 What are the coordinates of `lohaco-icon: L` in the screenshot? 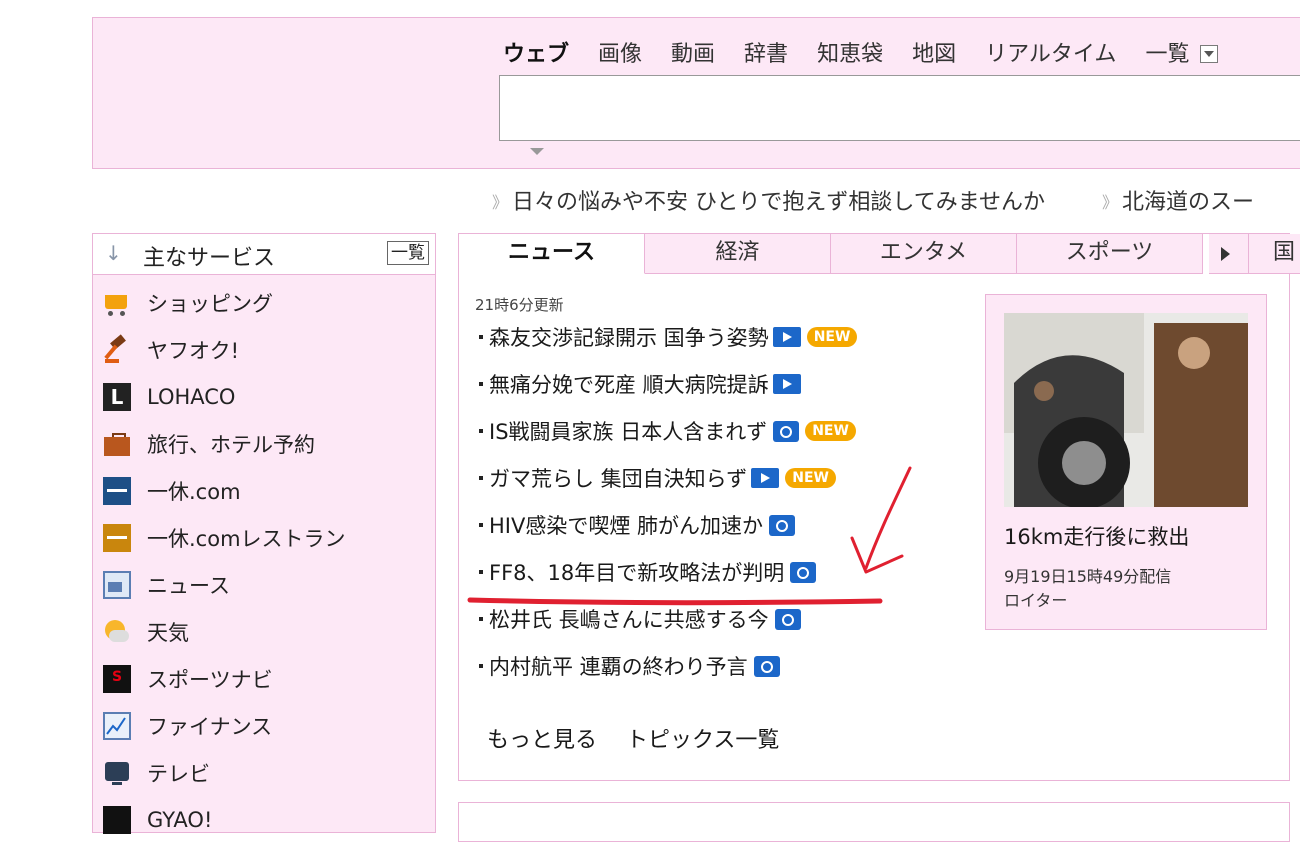 It's located at (117, 397).